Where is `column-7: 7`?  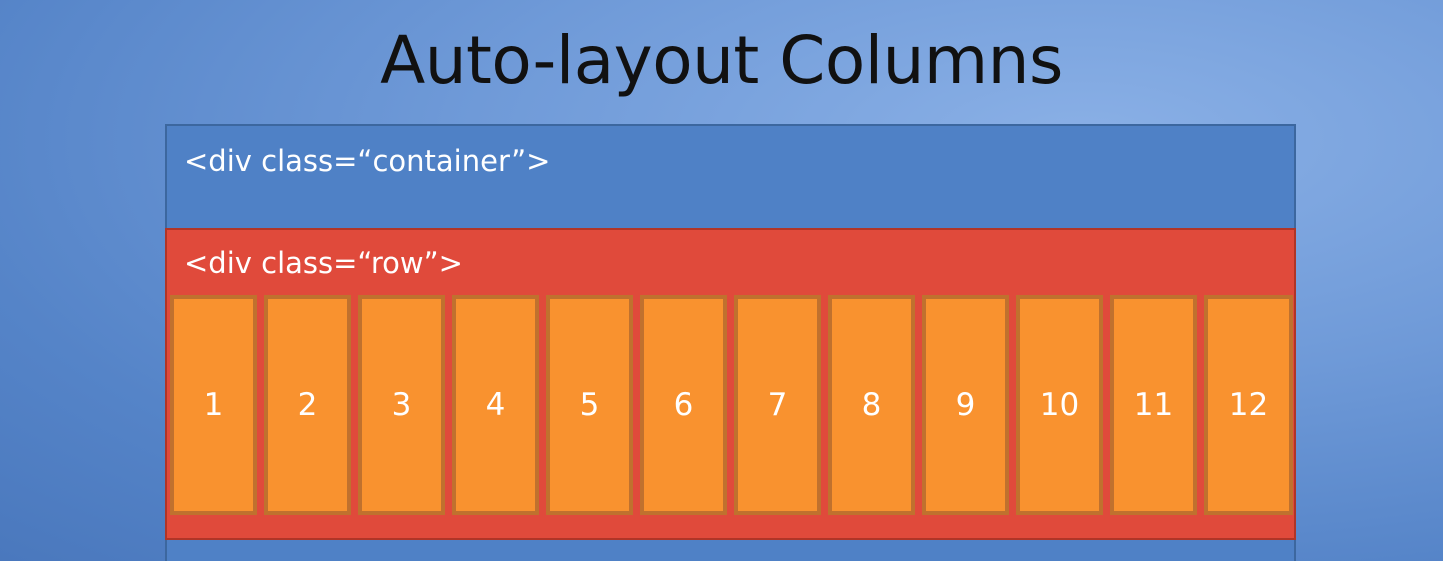
column-7: 7 is located at coordinates (777, 405).